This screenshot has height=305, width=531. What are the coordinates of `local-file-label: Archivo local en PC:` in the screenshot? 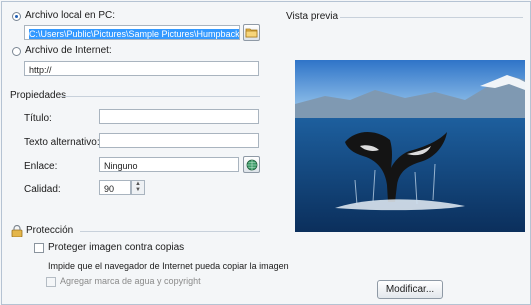 It's located at (70, 15).